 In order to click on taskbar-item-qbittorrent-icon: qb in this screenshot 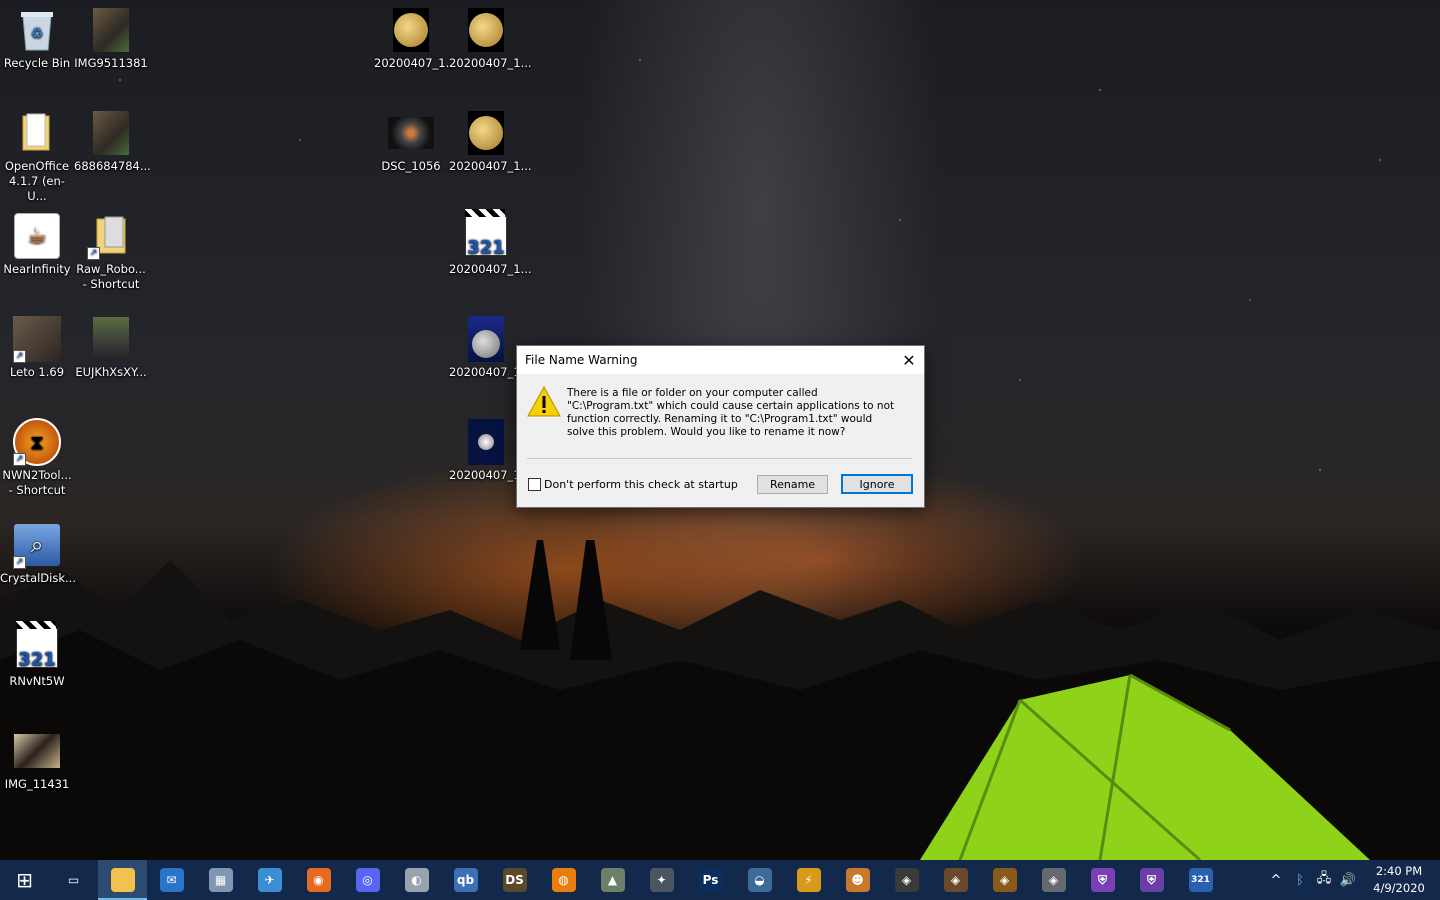, I will do `click(465, 880)`.